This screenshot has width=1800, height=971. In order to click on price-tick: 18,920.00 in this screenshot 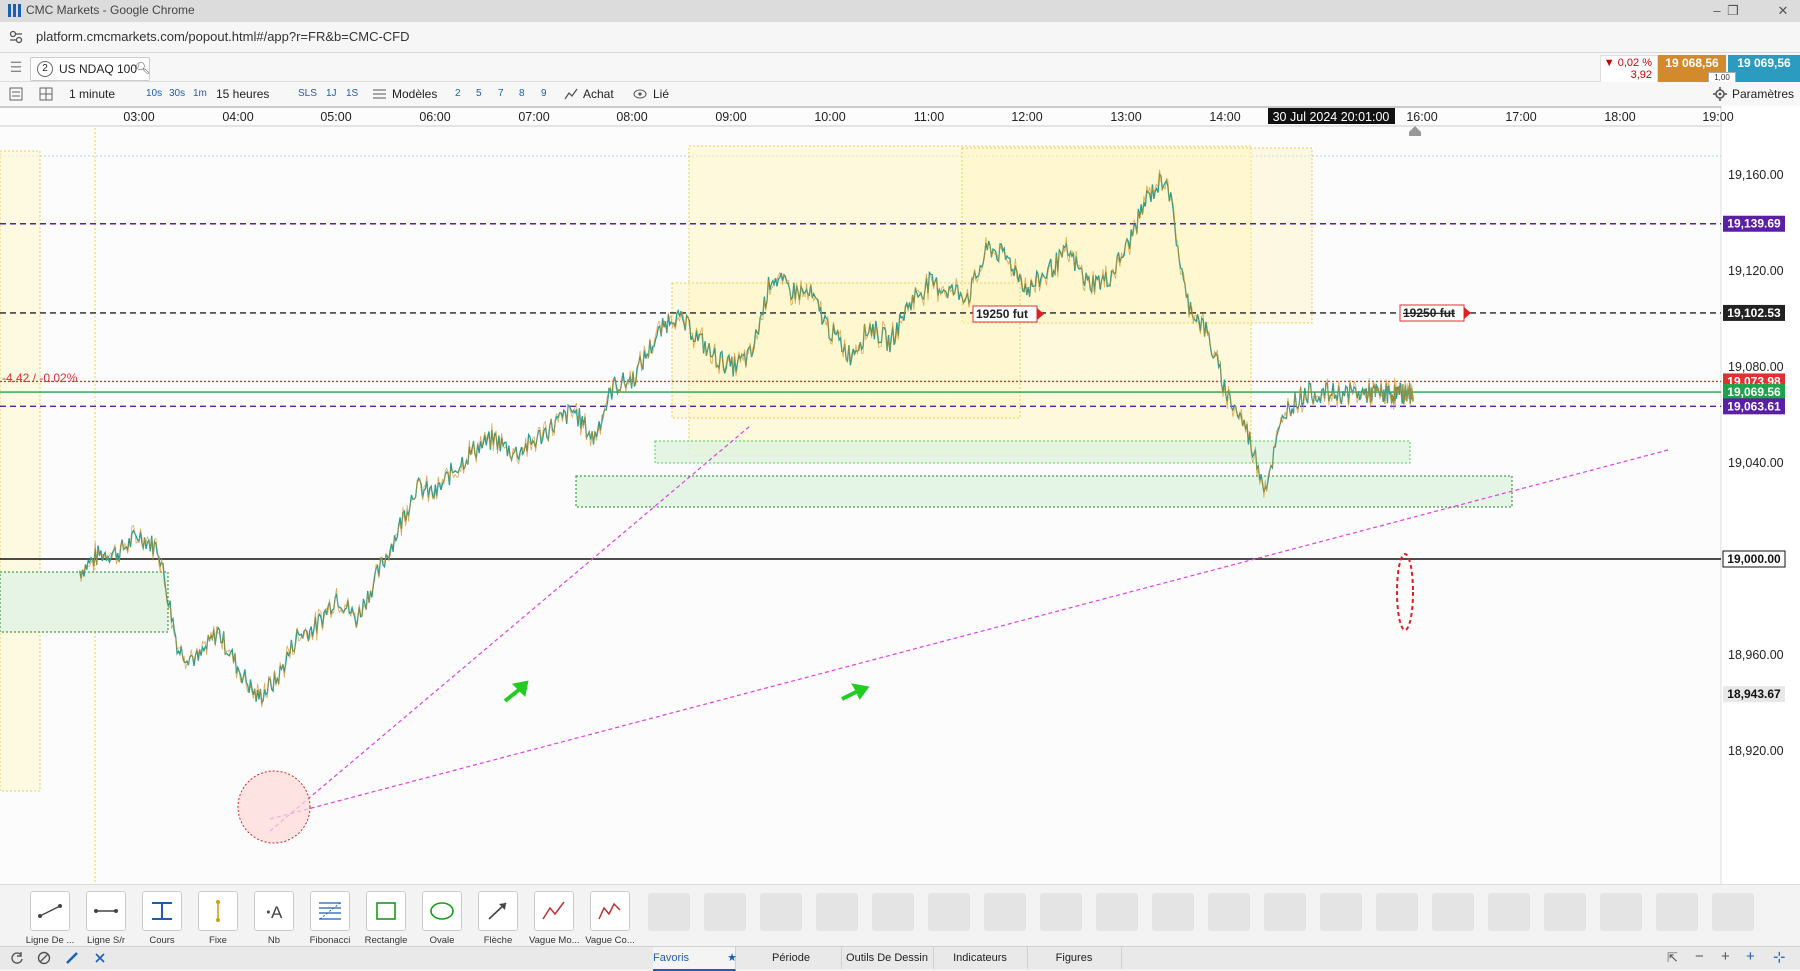, I will do `click(1756, 751)`.